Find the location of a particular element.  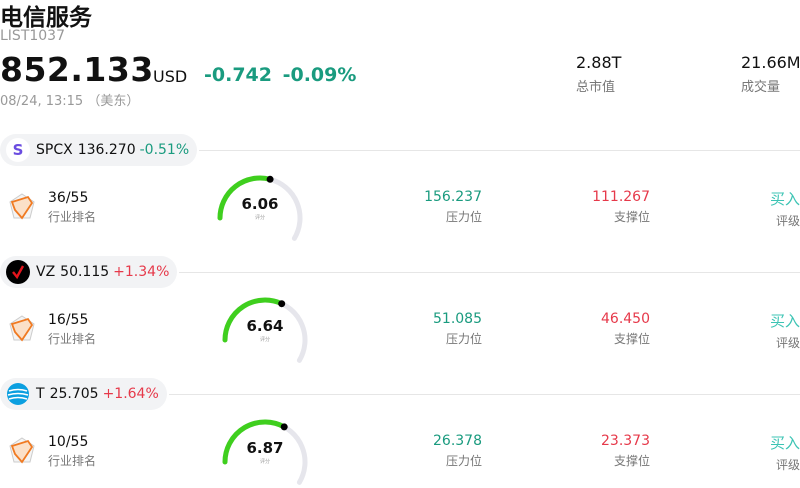

score-value: 6.64 is located at coordinates (265, 326).